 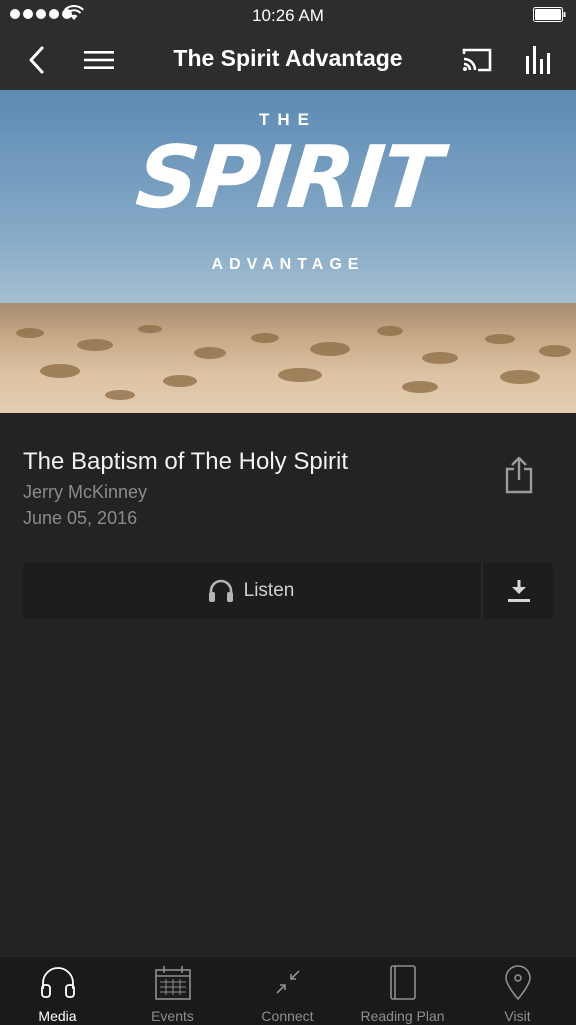 I want to click on map-pin-icon, so click(x=517, y=983).